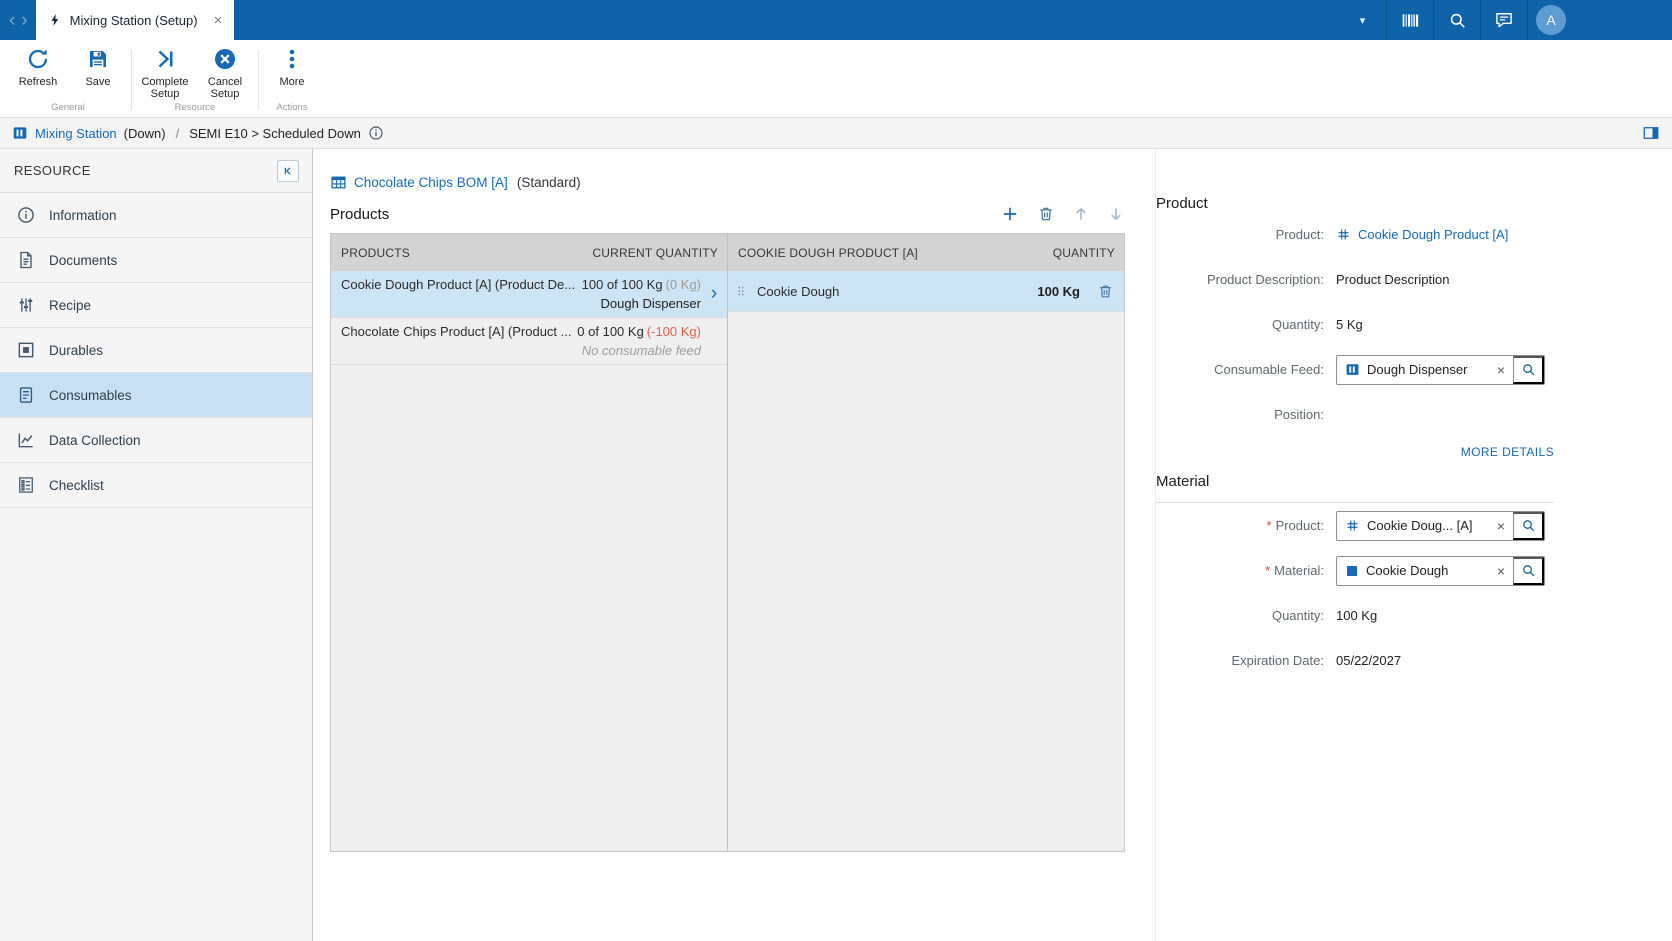 Image resolution: width=1672 pixels, height=941 pixels. Describe the element at coordinates (431, 182) in the screenshot. I see `bom-link: Chocolate Chips BOM [A]` at that location.